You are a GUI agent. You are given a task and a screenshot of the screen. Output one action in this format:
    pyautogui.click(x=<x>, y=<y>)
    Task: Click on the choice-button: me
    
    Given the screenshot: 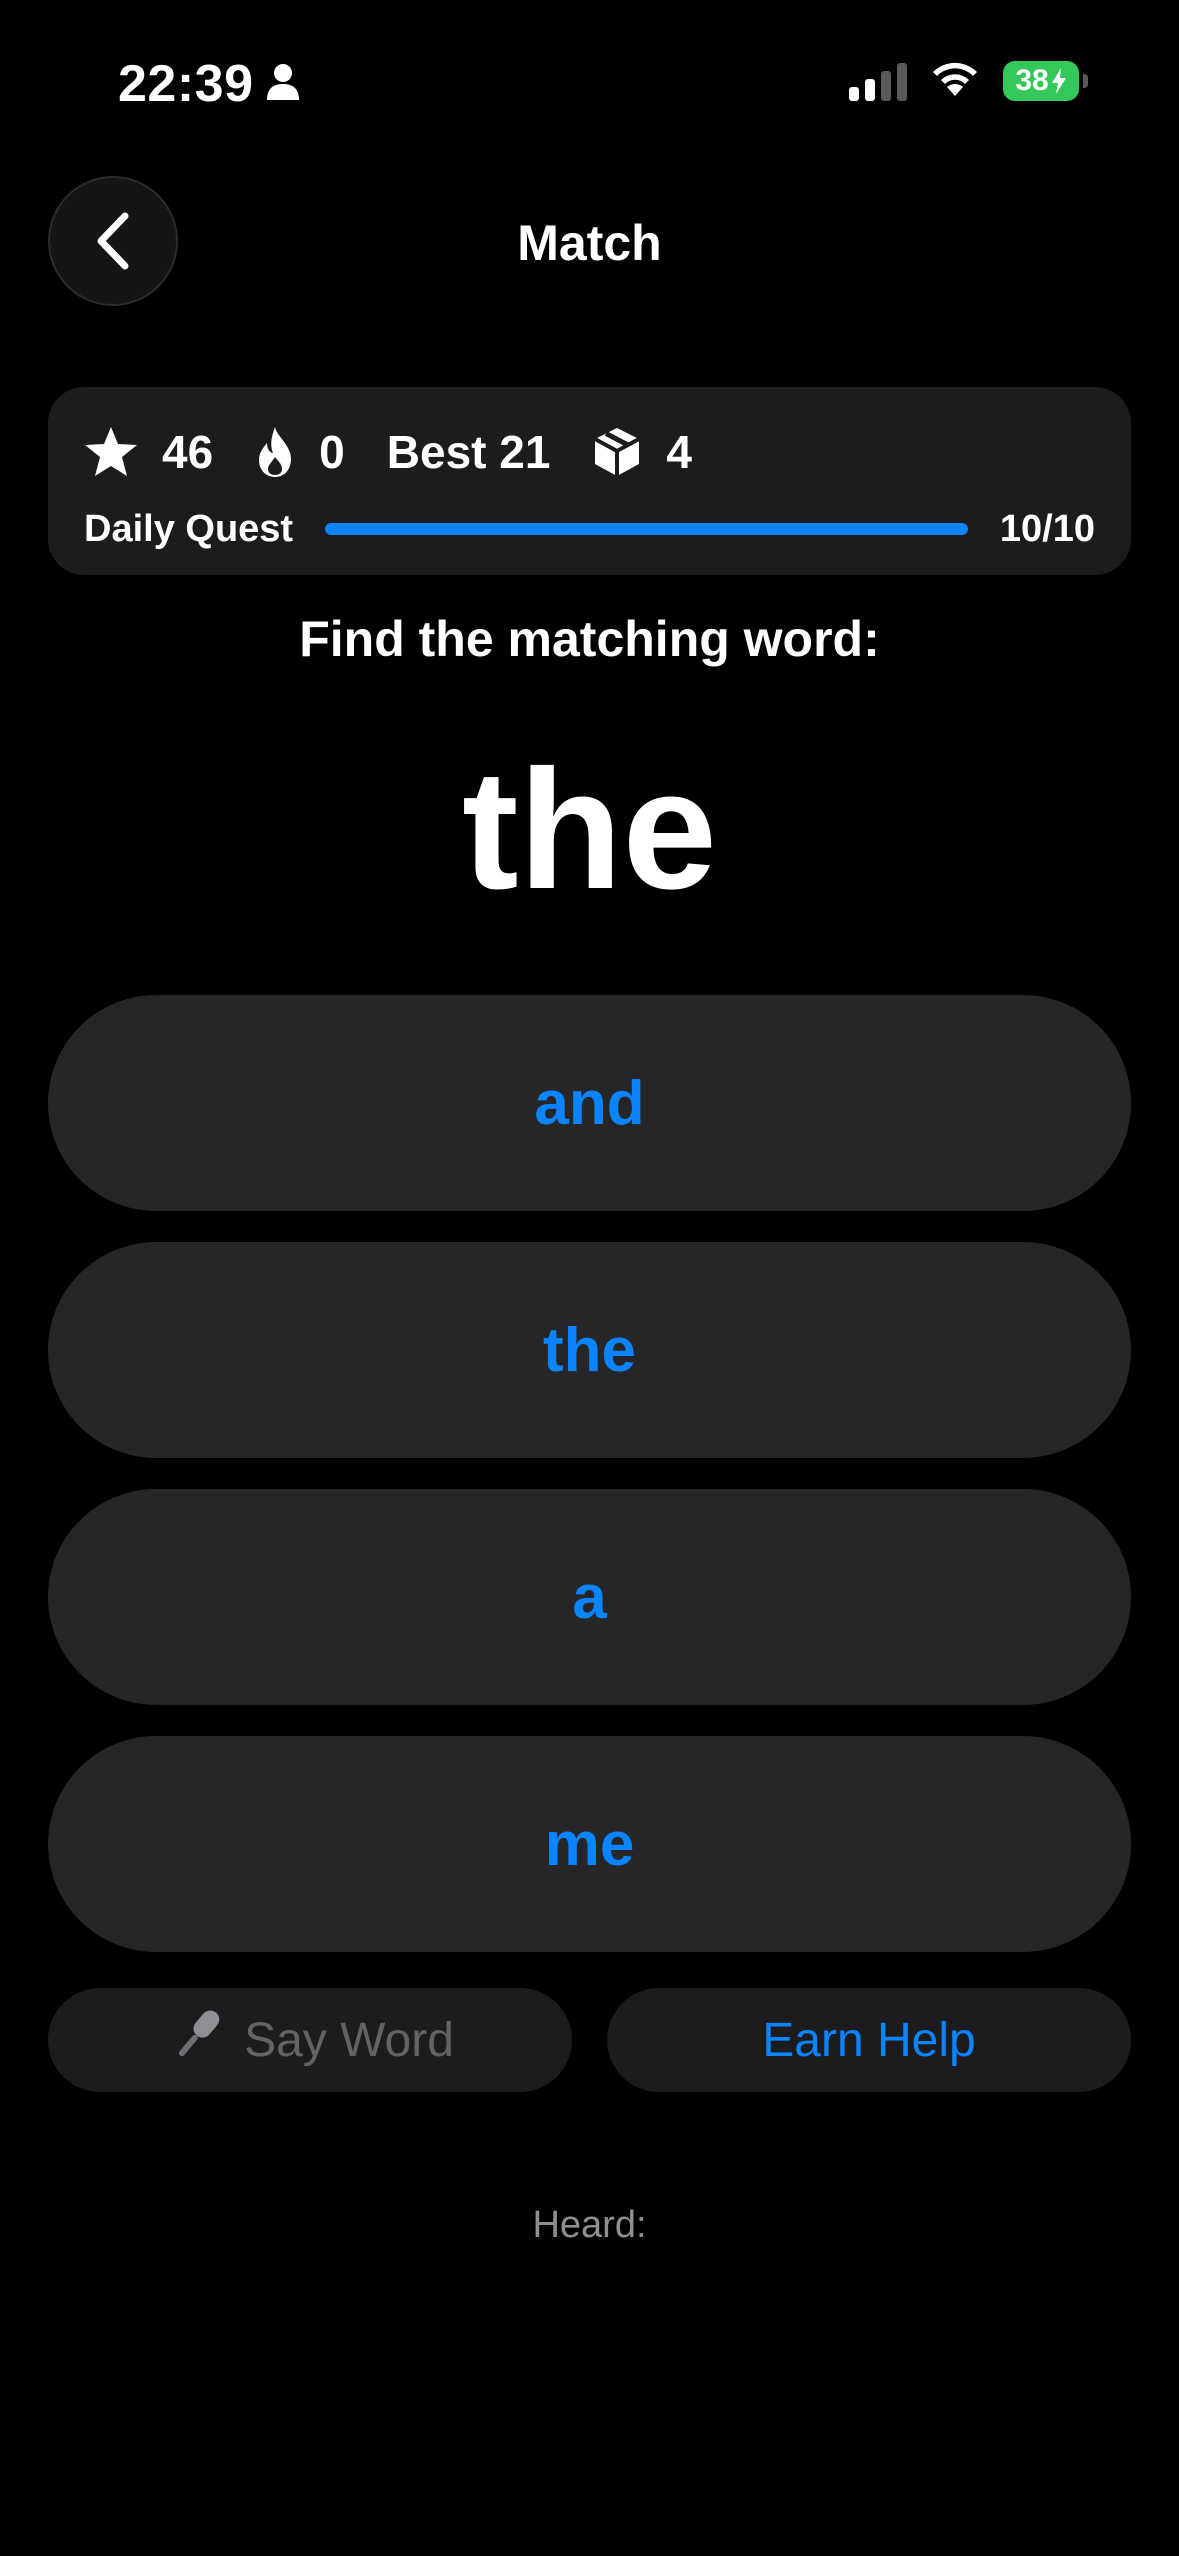 What is the action you would take?
    pyautogui.click(x=589, y=1844)
    